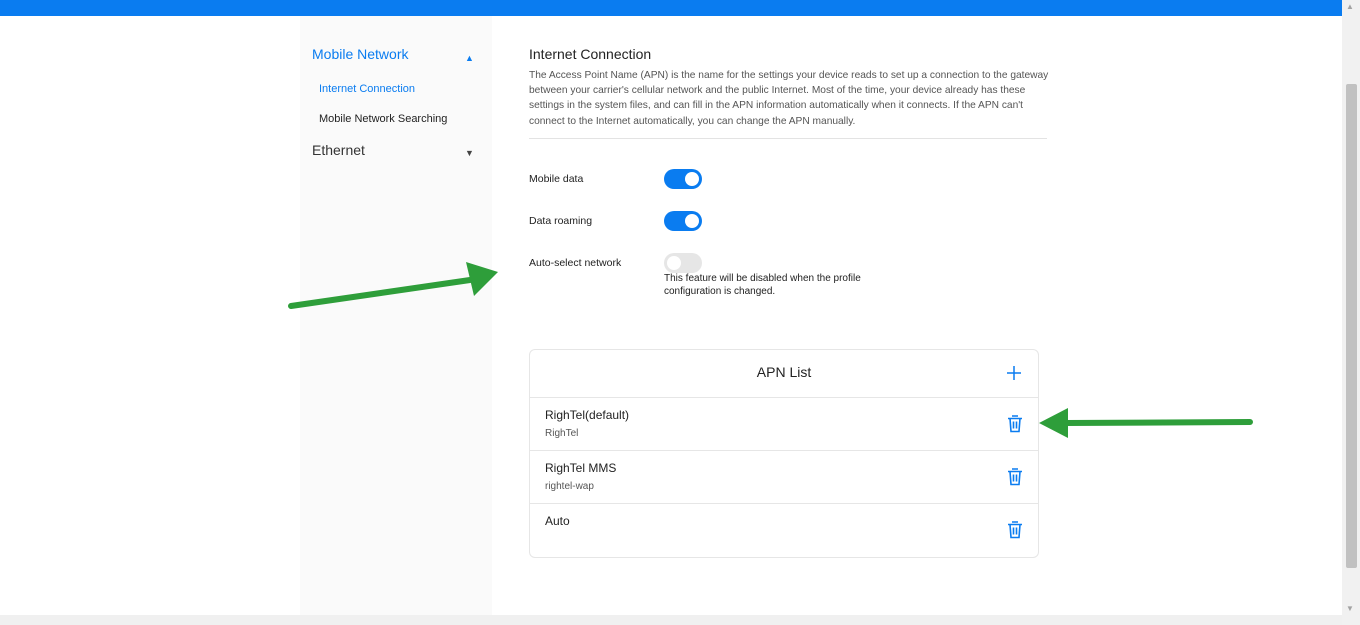  What do you see at coordinates (1146, 423) in the screenshot?
I see `annotation-arrow-right` at bounding box center [1146, 423].